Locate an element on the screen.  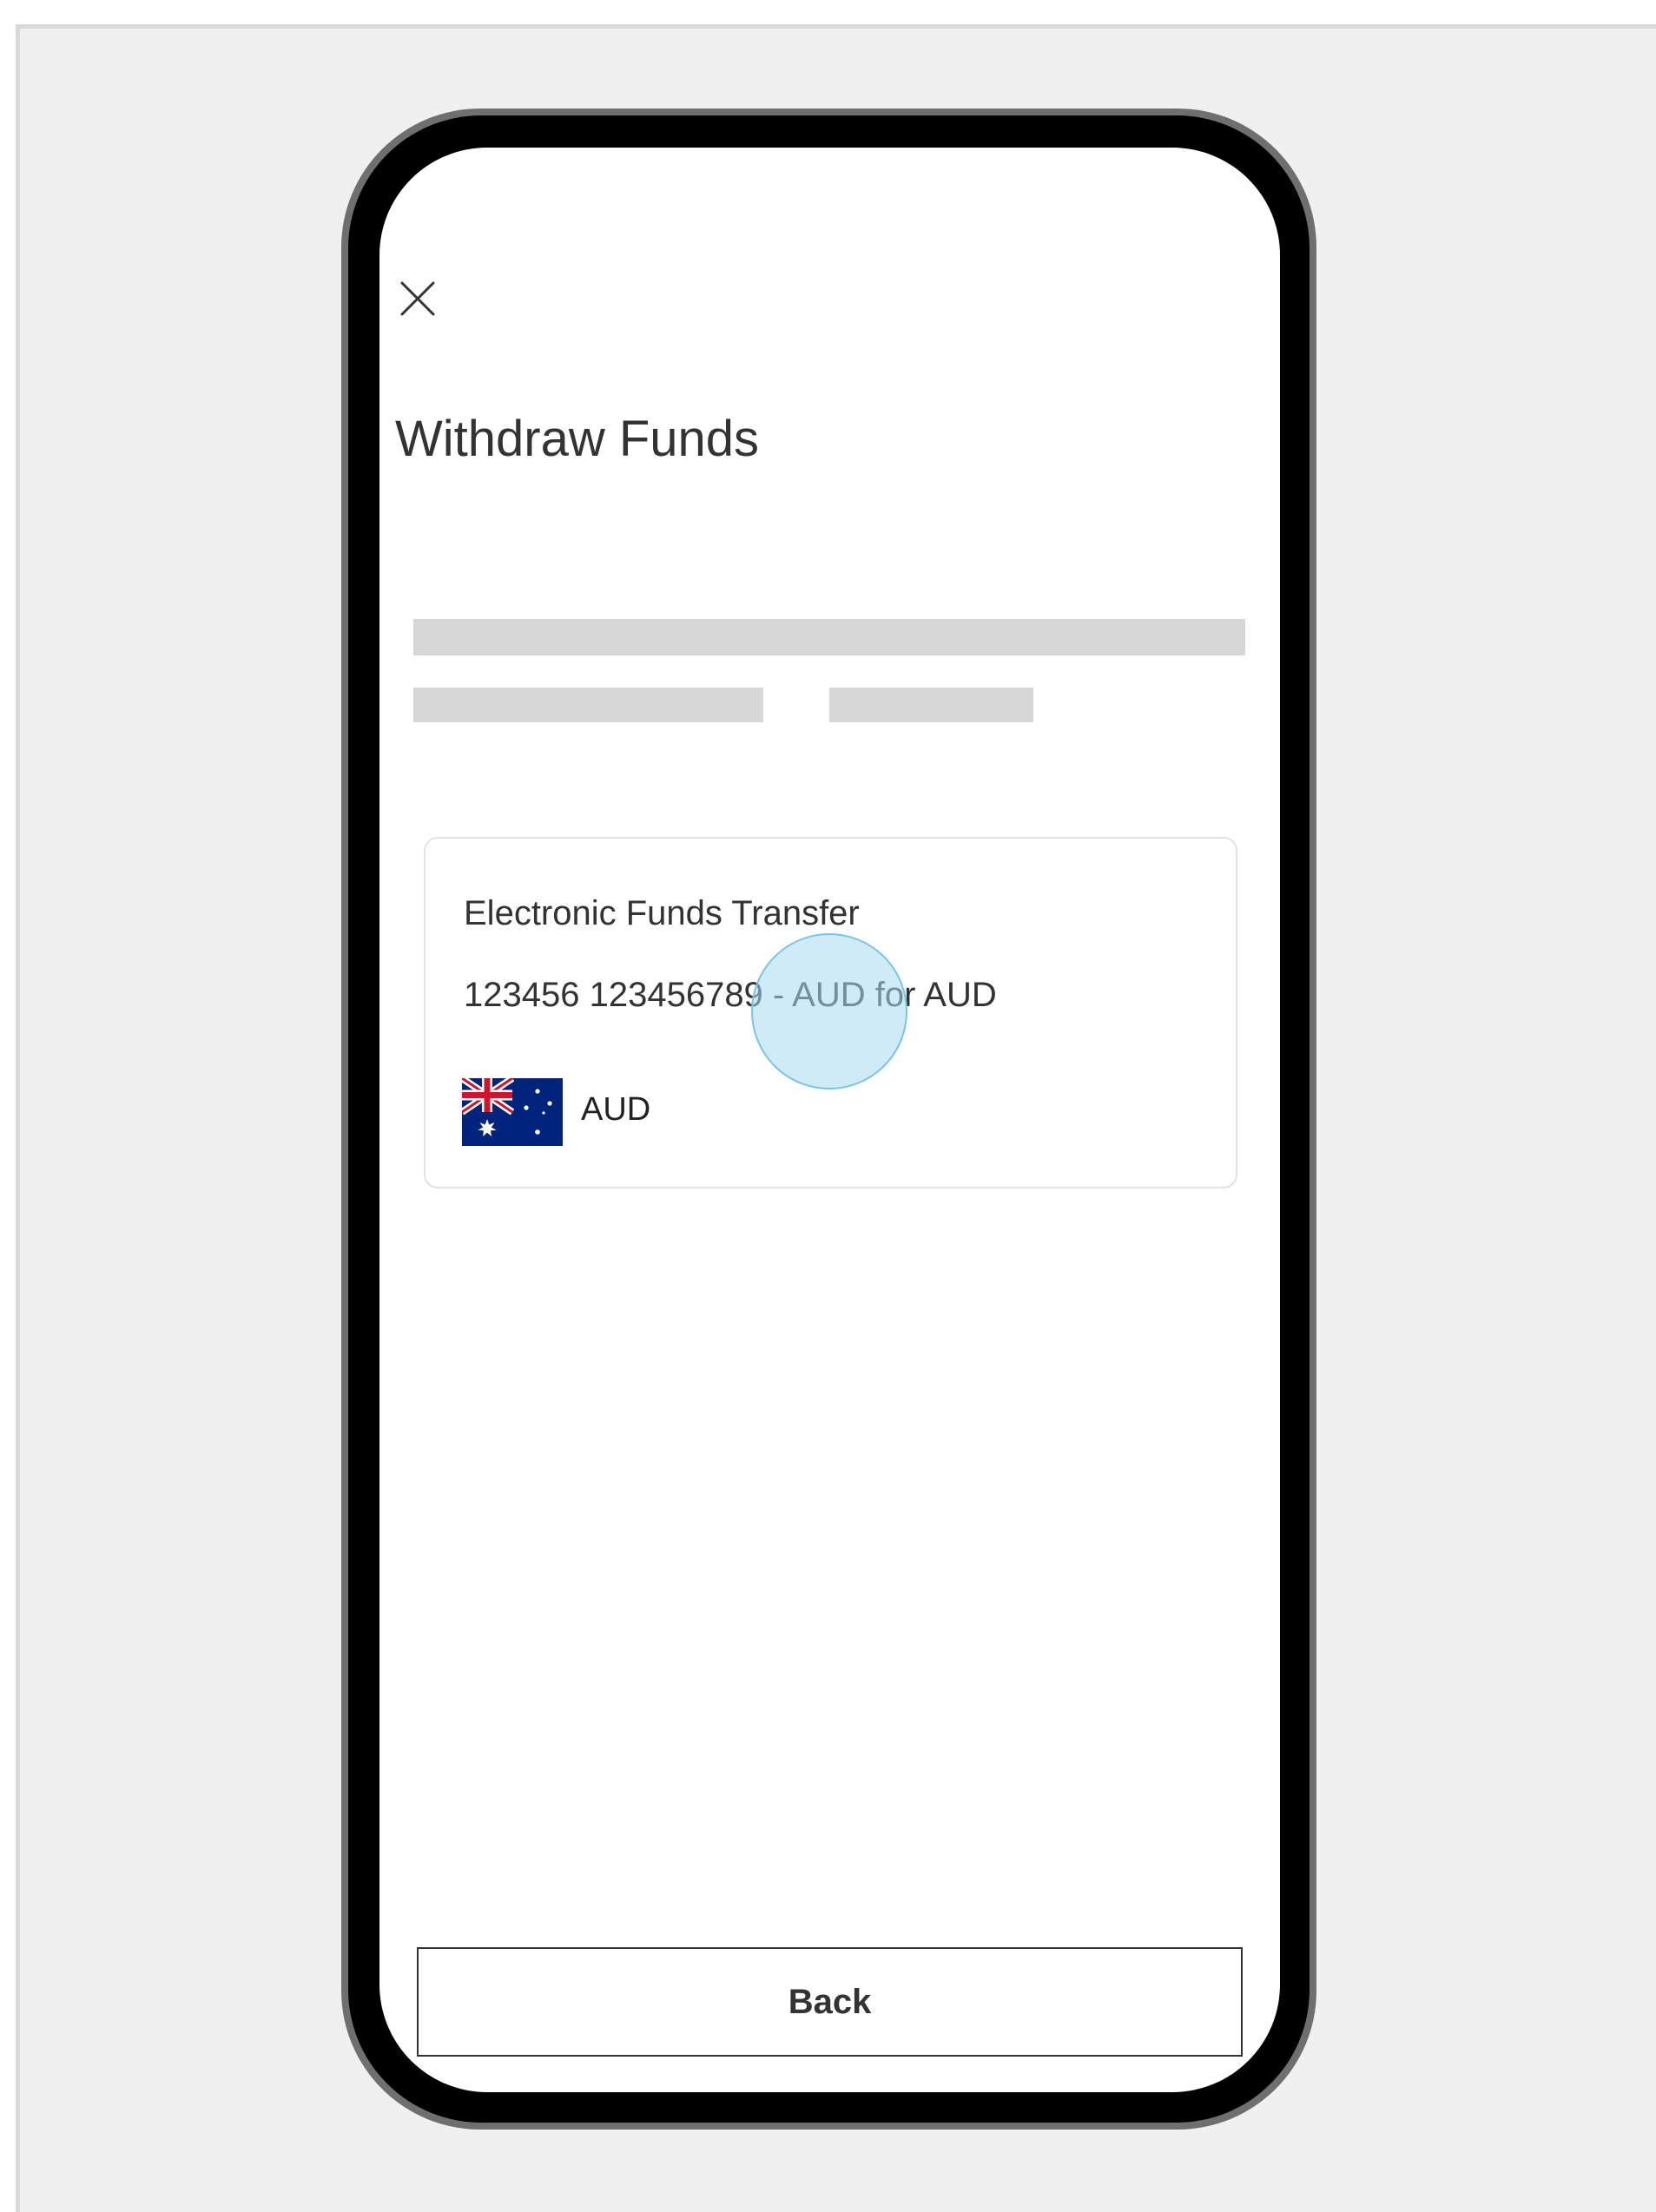
back-button: Back is located at coordinates (830, 2002).